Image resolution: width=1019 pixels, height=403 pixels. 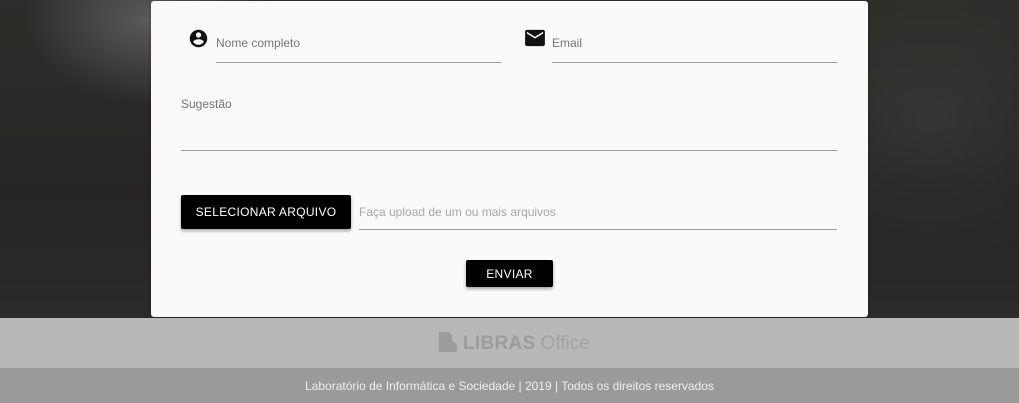 What do you see at coordinates (499, 343) in the screenshot?
I see `logo-bold-text: LIBRAS` at bounding box center [499, 343].